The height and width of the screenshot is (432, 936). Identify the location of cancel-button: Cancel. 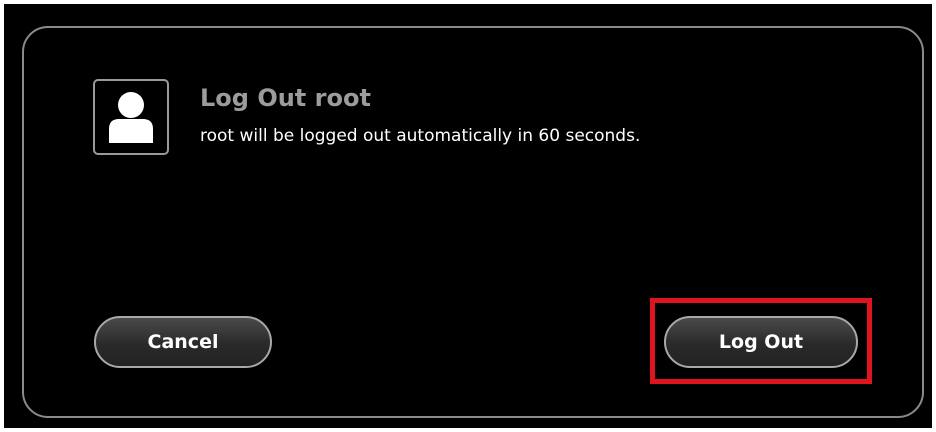
(183, 342).